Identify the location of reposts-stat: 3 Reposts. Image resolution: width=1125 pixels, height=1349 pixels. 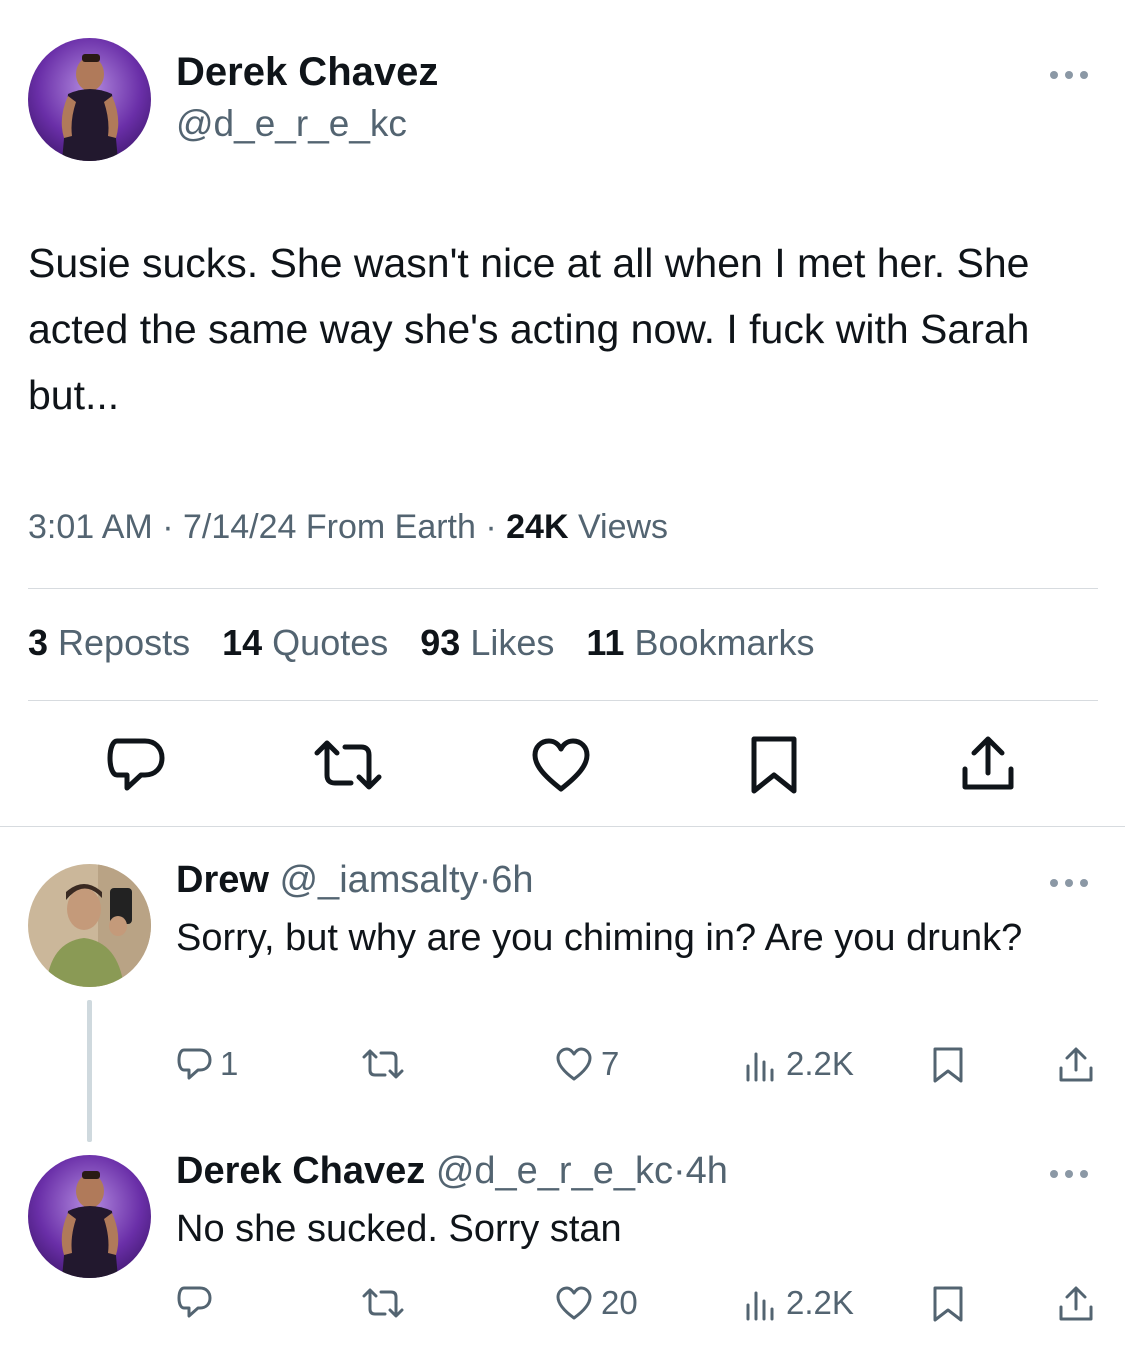
(109, 642).